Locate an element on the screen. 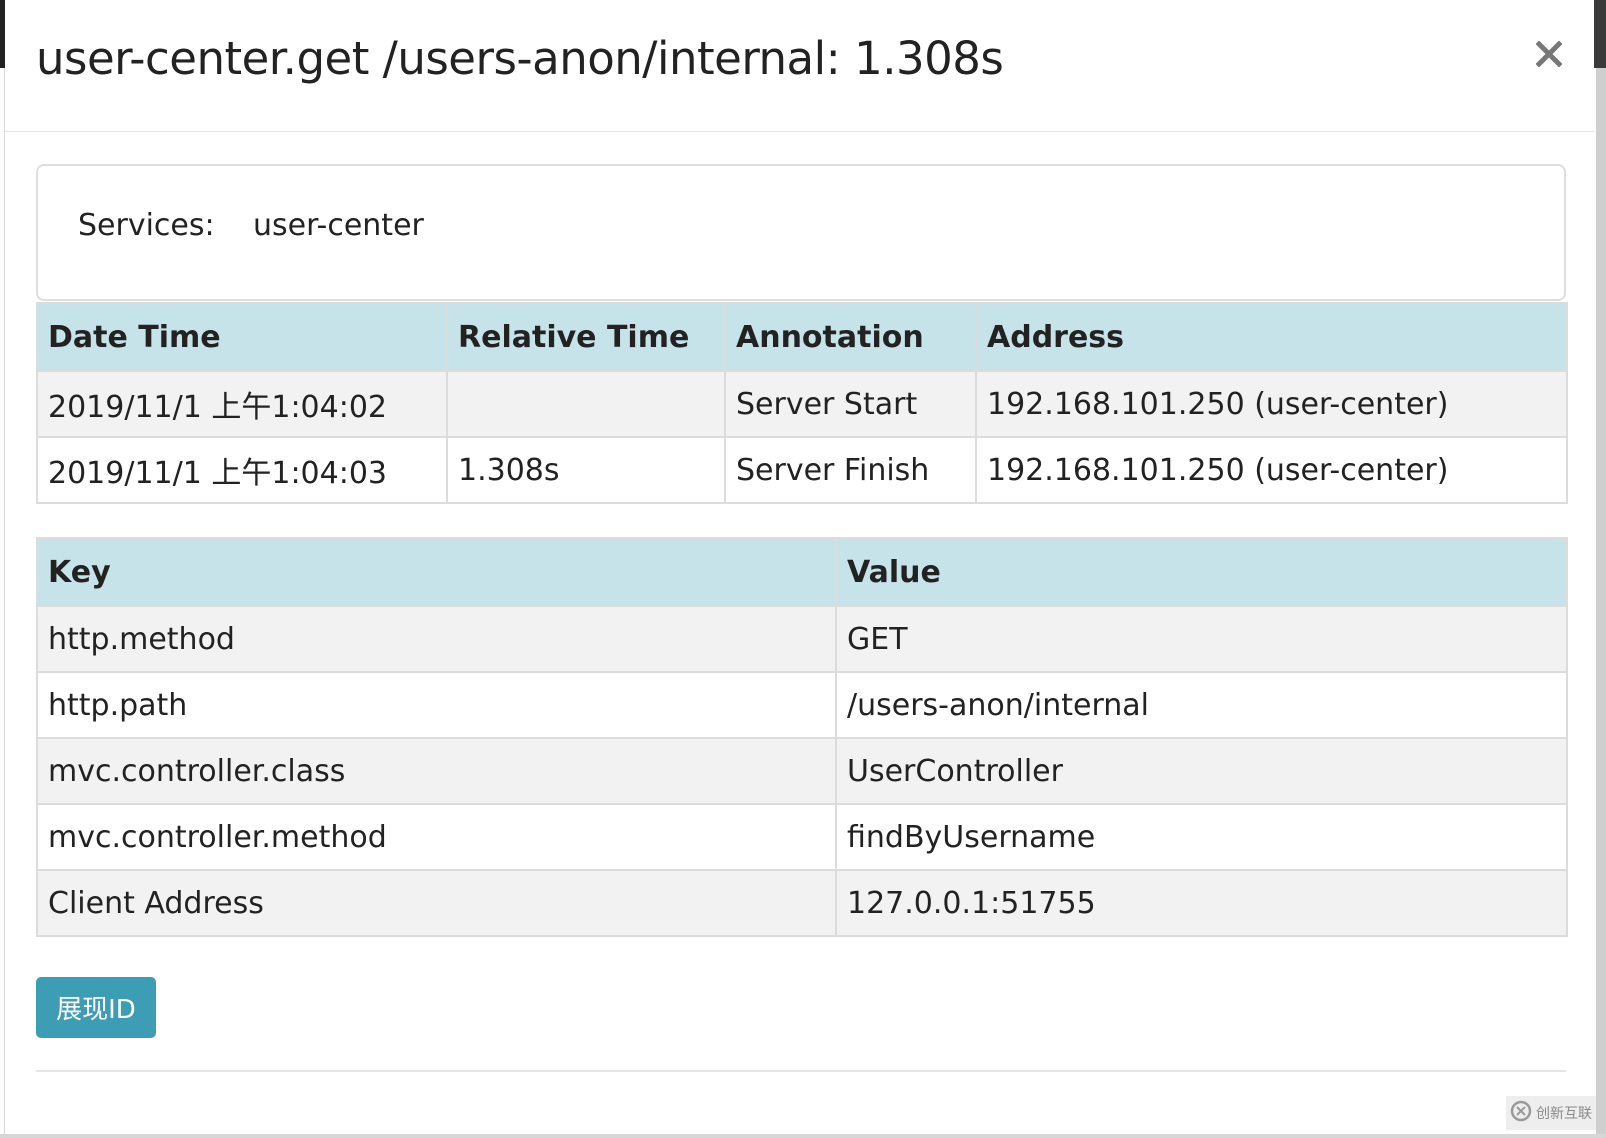 The image size is (1606, 1138). cell-relative-time: 1.308s is located at coordinates (586, 470).